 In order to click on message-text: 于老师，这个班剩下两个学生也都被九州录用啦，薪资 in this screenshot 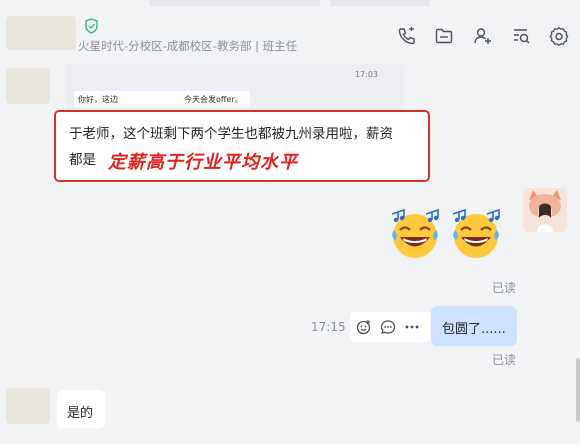, I will do `click(231, 134)`.